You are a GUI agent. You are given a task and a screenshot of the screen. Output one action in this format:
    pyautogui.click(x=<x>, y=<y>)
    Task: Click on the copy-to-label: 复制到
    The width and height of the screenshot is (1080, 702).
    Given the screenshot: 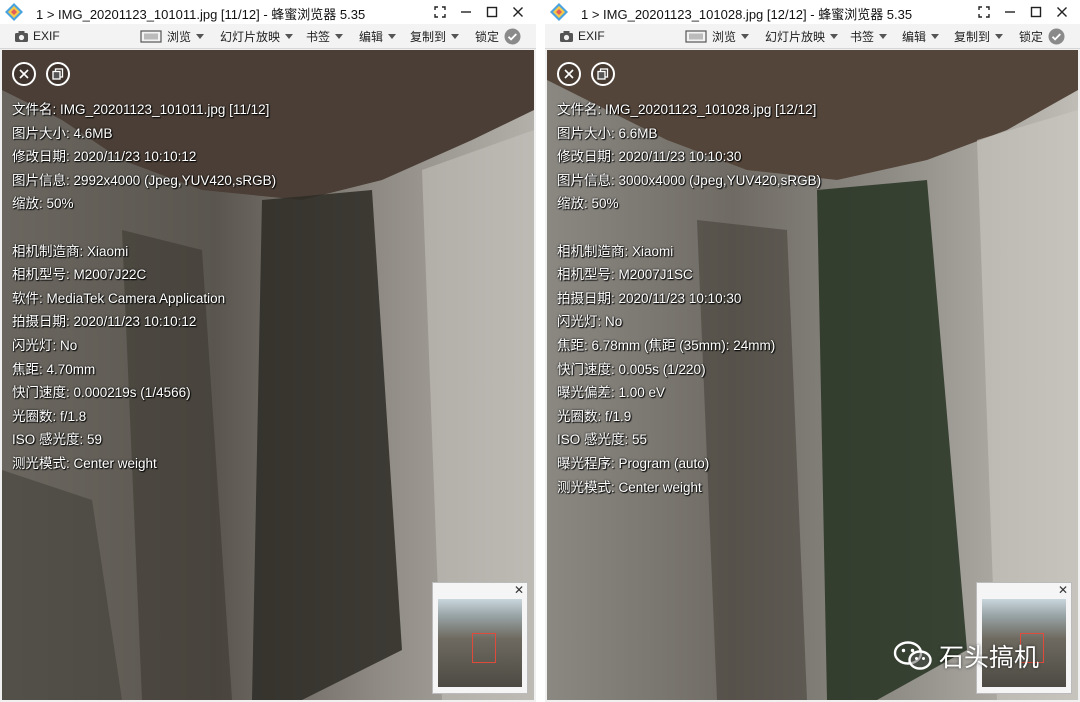 What is the action you would take?
    pyautogui.click(x=972, y=36)
    